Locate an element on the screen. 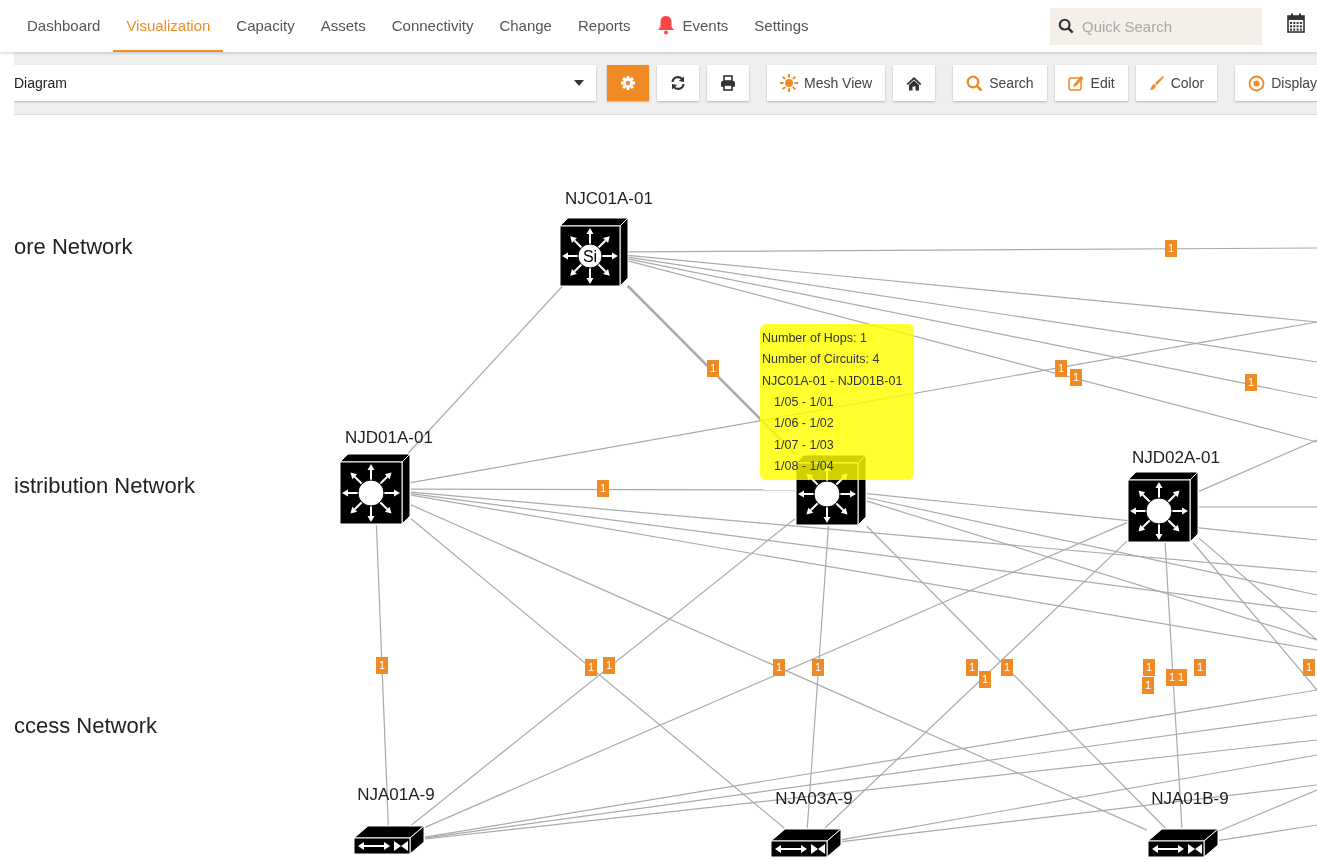 Image resolution: width=1317 pixels, height=865 pixels. printer-icon is located at coordinates (728, 83).